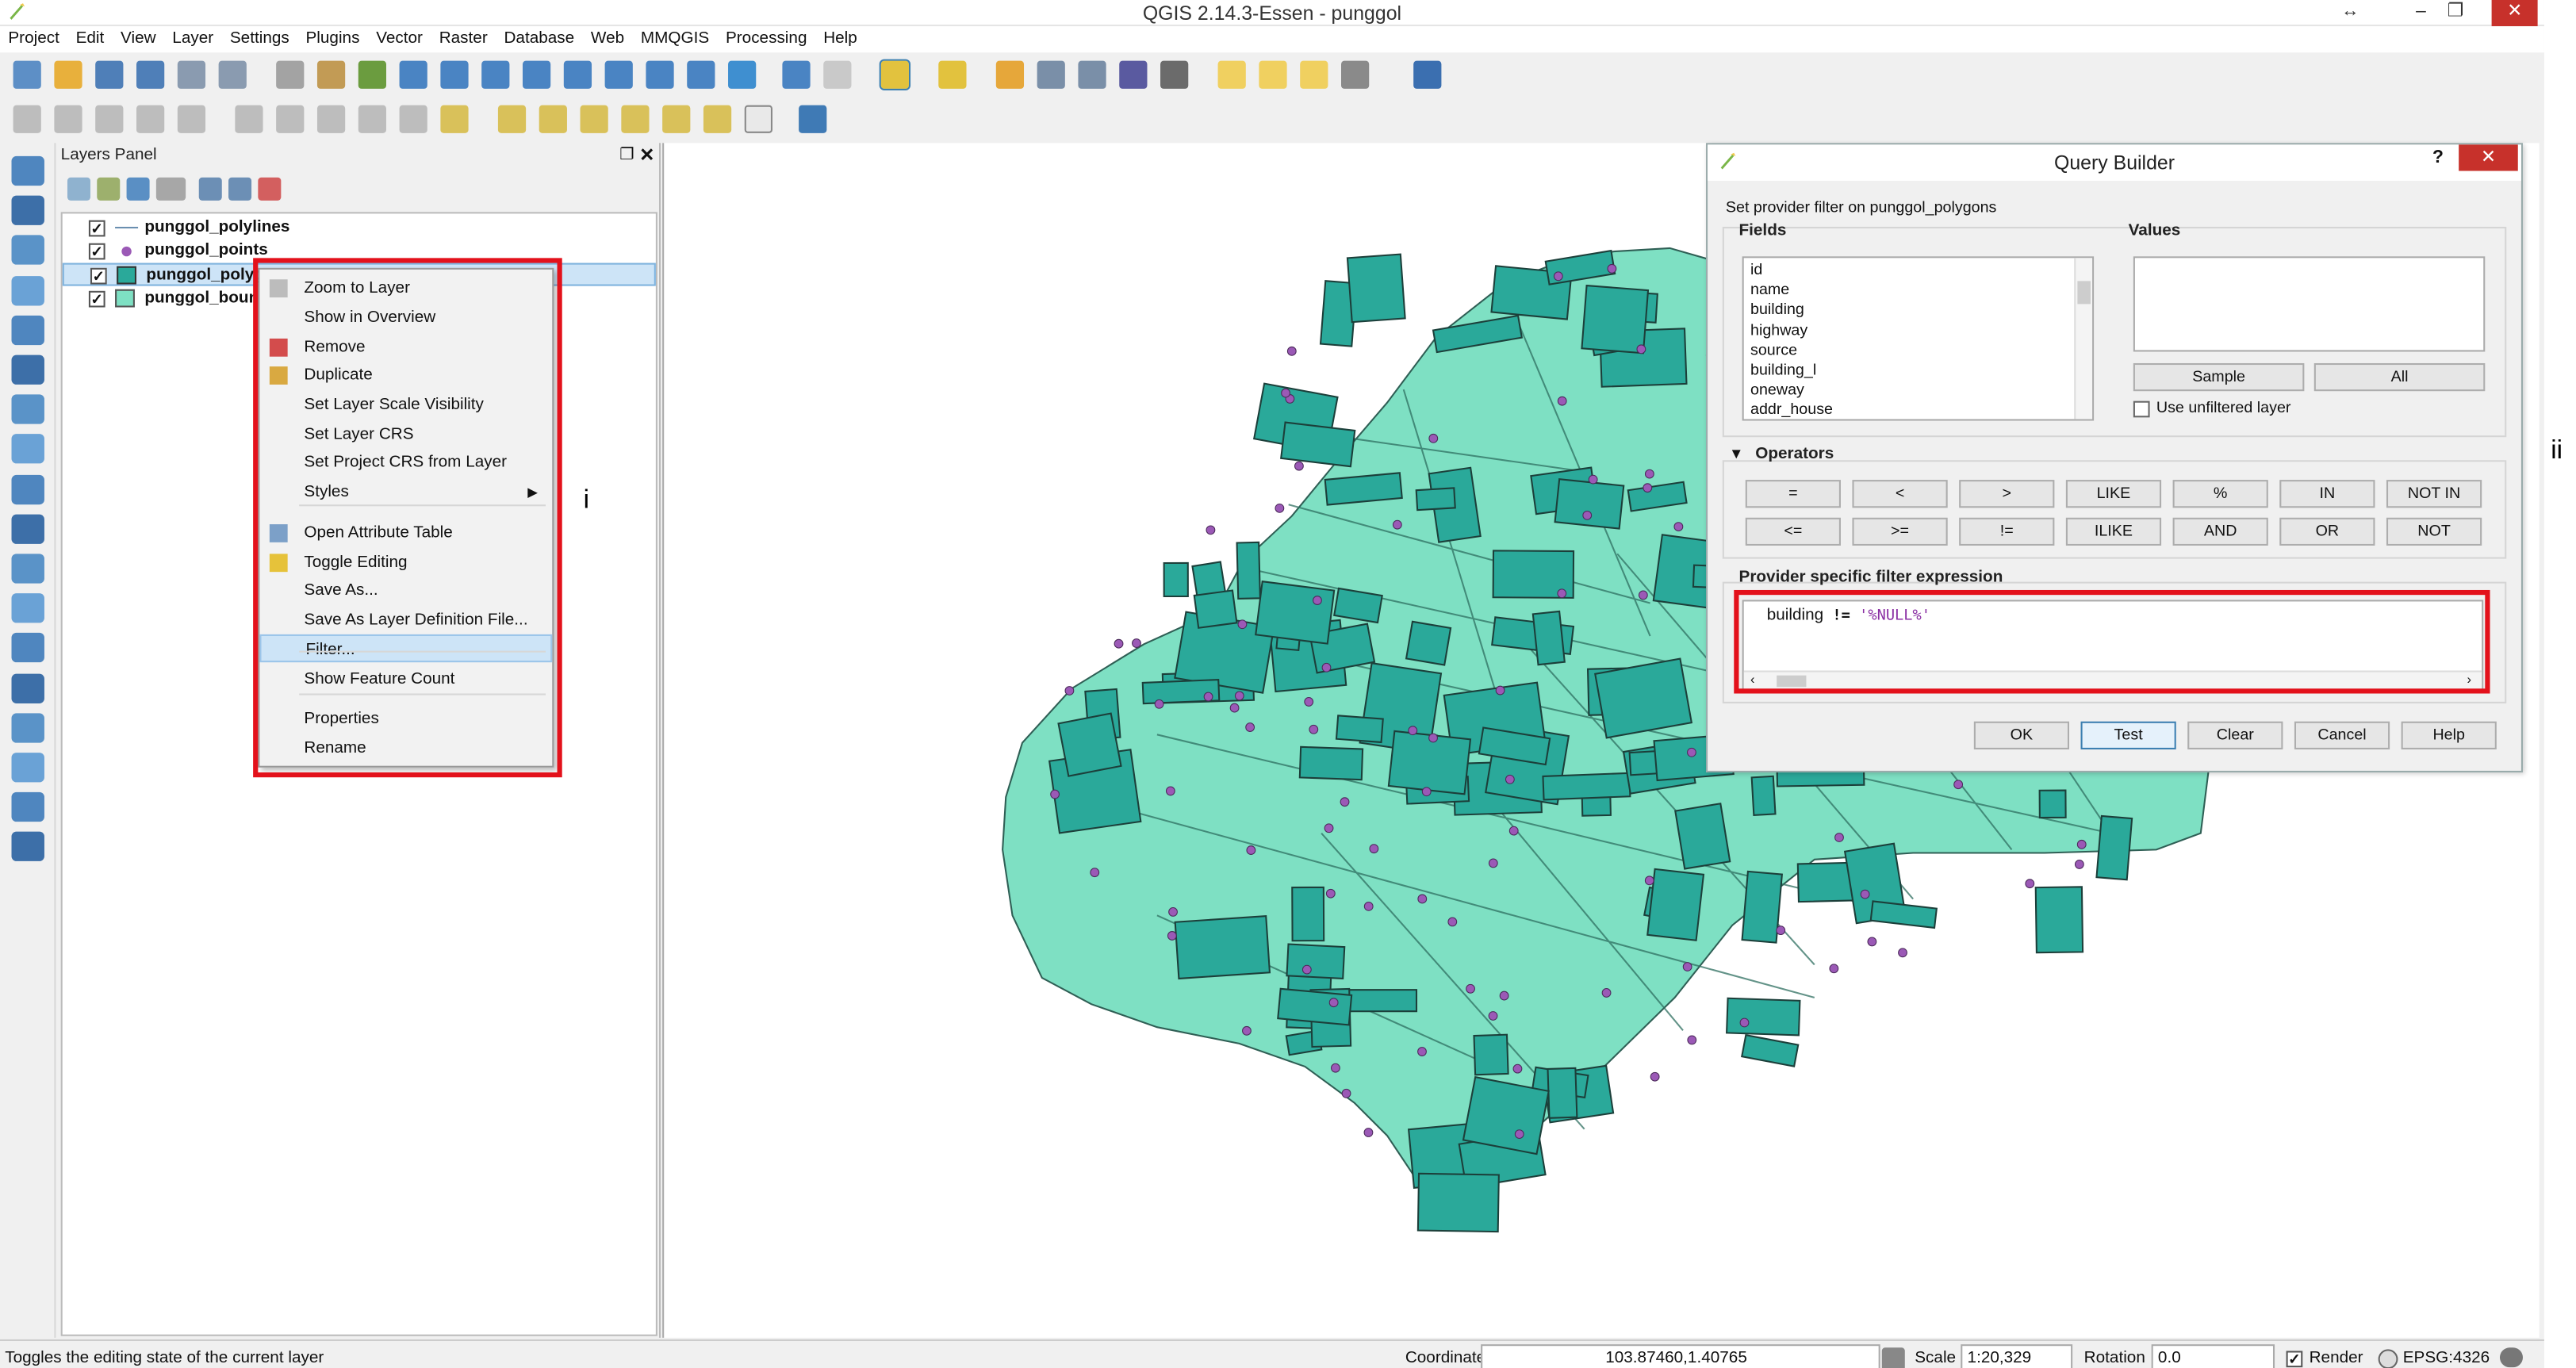  What do you see at coordinates (743, 74) in the screenshot?
I see `refresh-icon` at bounding box center [743, 74].